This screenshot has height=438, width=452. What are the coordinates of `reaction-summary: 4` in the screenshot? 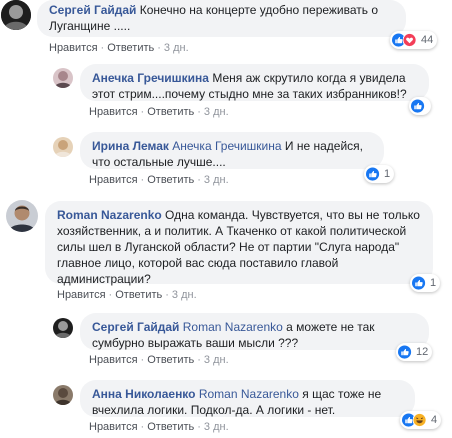 It's located at (421, 420).